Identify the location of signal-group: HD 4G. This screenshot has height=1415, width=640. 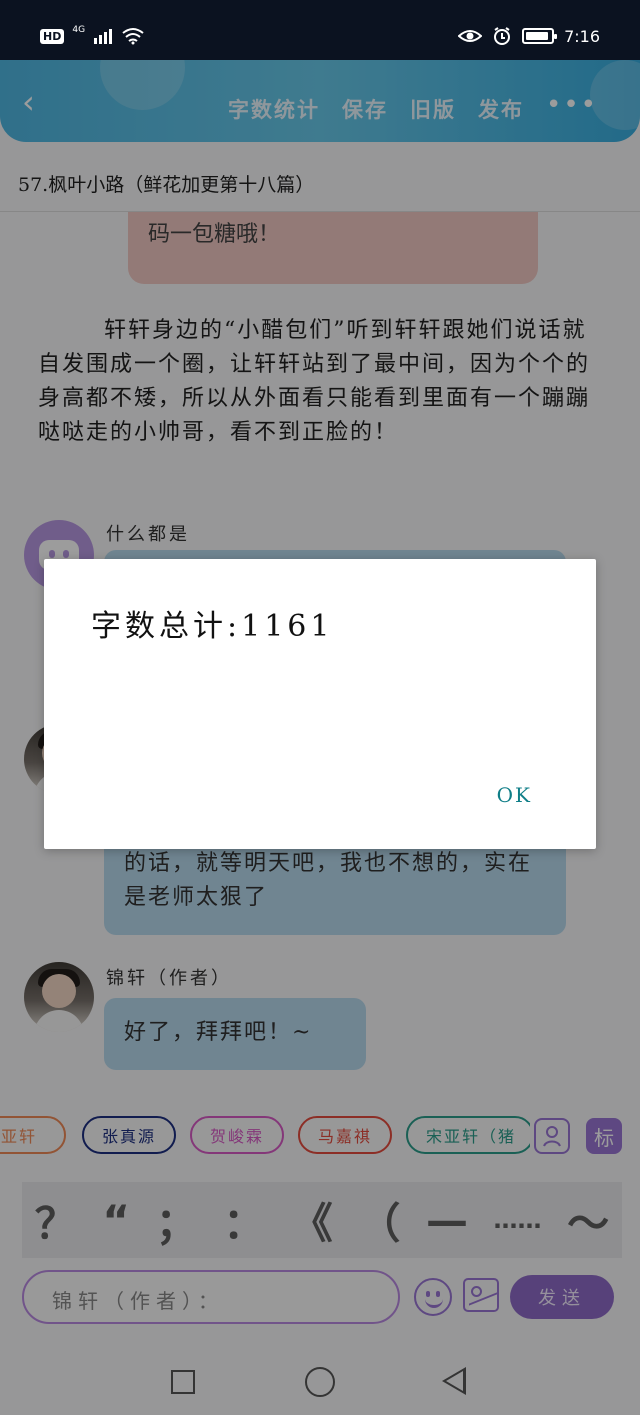
(92, 35).